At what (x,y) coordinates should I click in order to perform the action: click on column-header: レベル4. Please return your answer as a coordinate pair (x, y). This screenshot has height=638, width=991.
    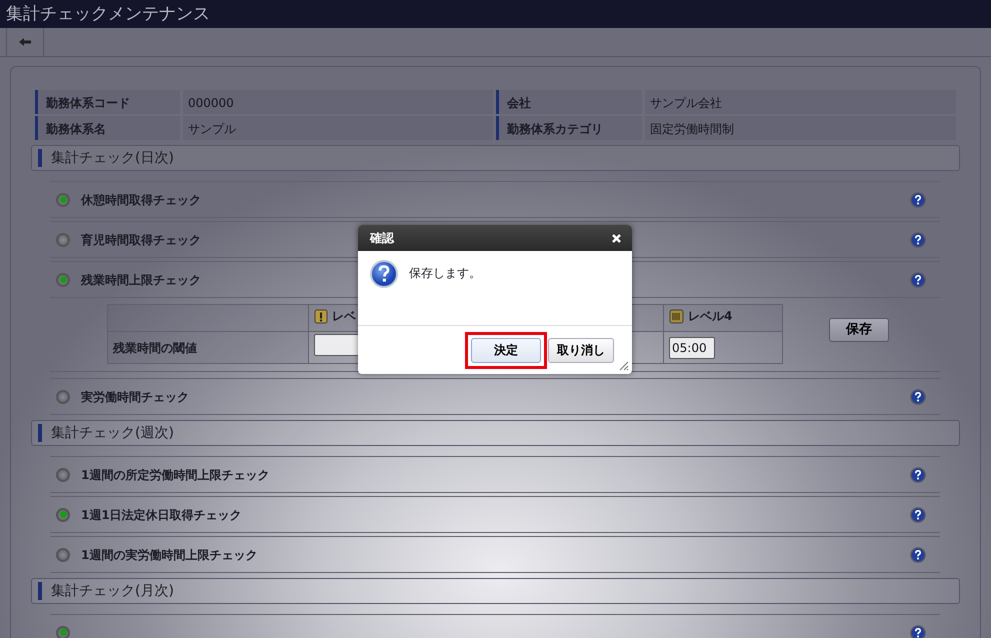
    Looking at the image, I should click on (710, 317).